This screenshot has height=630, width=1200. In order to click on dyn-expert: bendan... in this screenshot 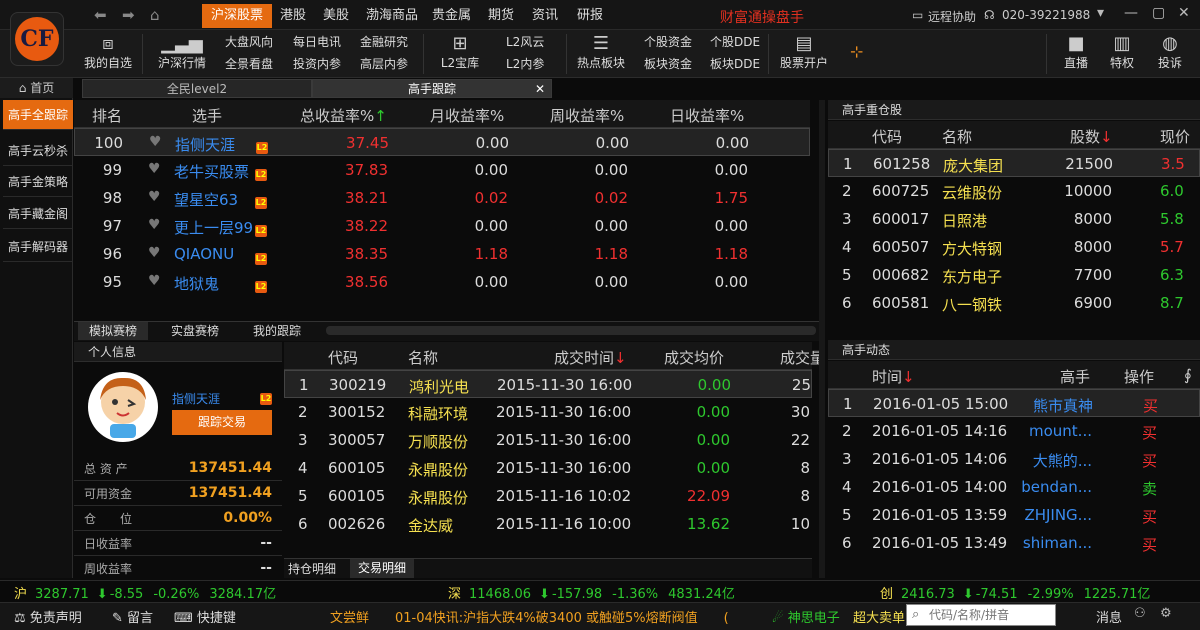, I will do `click(1045, 487)`.